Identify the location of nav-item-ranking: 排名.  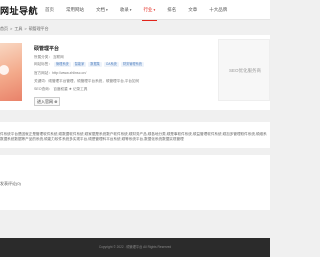
(171, 10).